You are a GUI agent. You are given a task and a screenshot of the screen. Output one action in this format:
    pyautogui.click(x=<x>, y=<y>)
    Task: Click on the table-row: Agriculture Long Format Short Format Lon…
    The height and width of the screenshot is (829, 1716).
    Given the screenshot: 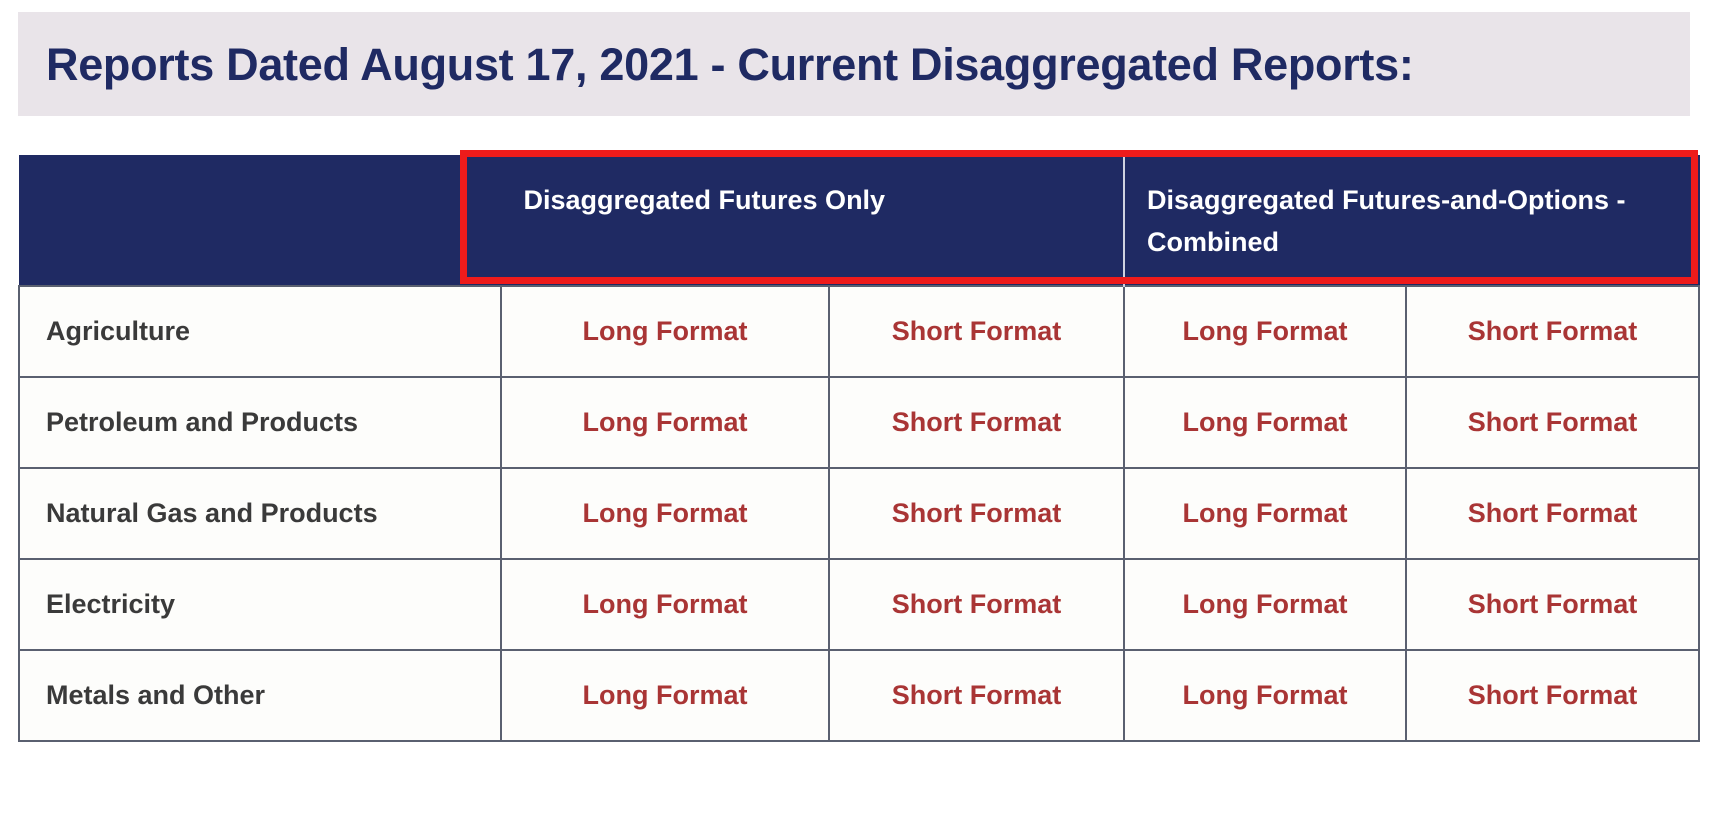 What is the action you would take?
    pyautogui.click(x=859, y=331)
    